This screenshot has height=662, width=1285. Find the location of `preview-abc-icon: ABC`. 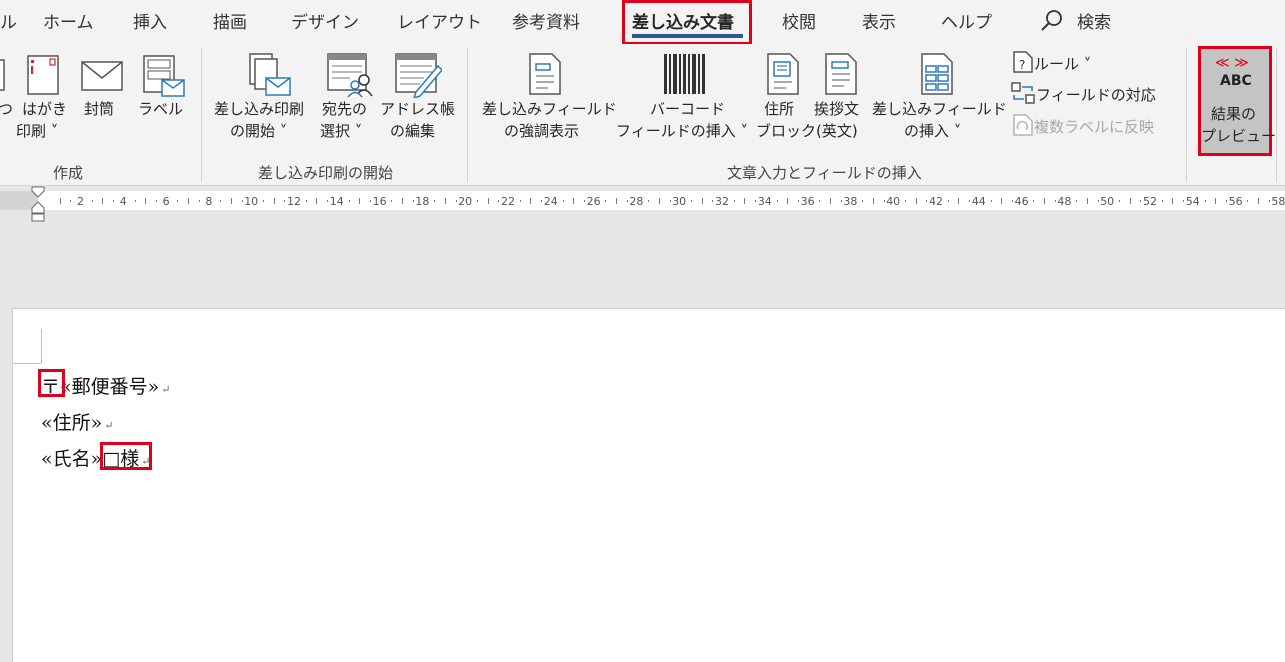

preview-abc-icon: ABC is located at coordinates (1236, 81).